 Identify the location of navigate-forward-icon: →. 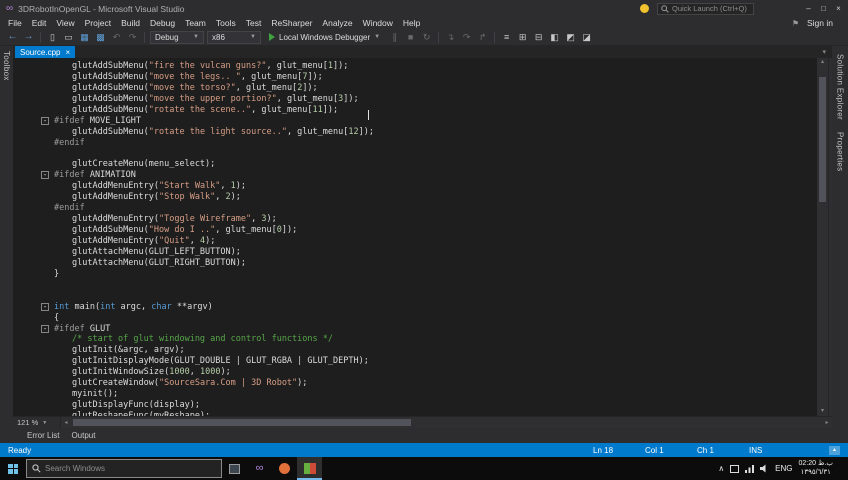
(28, 37).